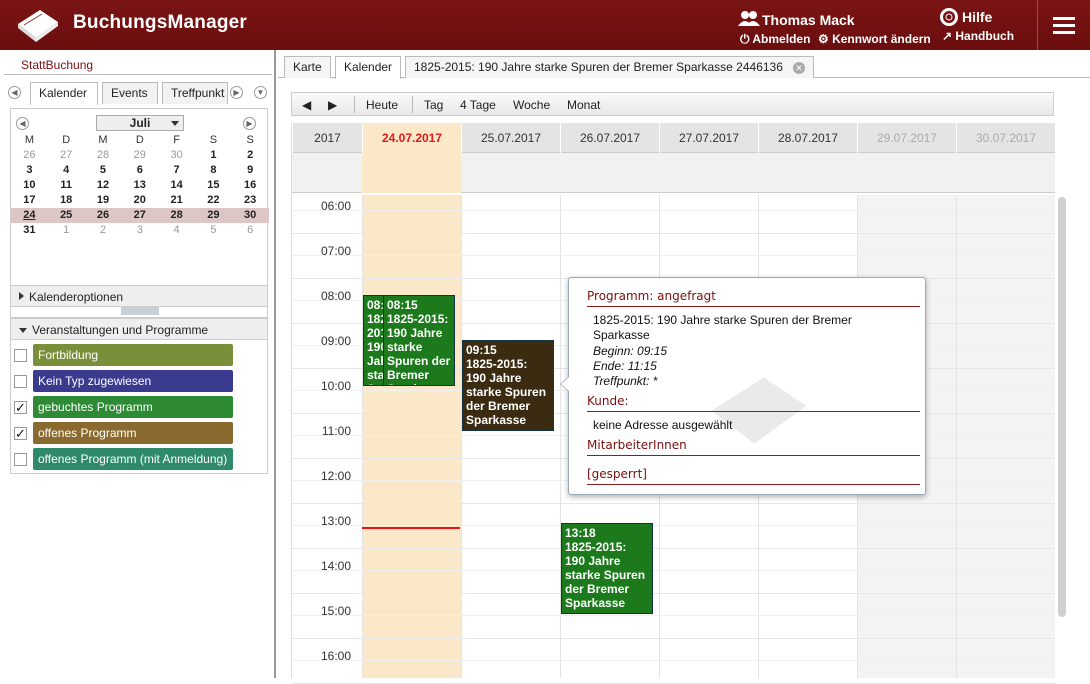 Image resolution: width=1090 pixels, height=684 pixels. Describe the element at coordinates (1063, 25) in the screenshot. I see `hamburger-menu-button` at that location.